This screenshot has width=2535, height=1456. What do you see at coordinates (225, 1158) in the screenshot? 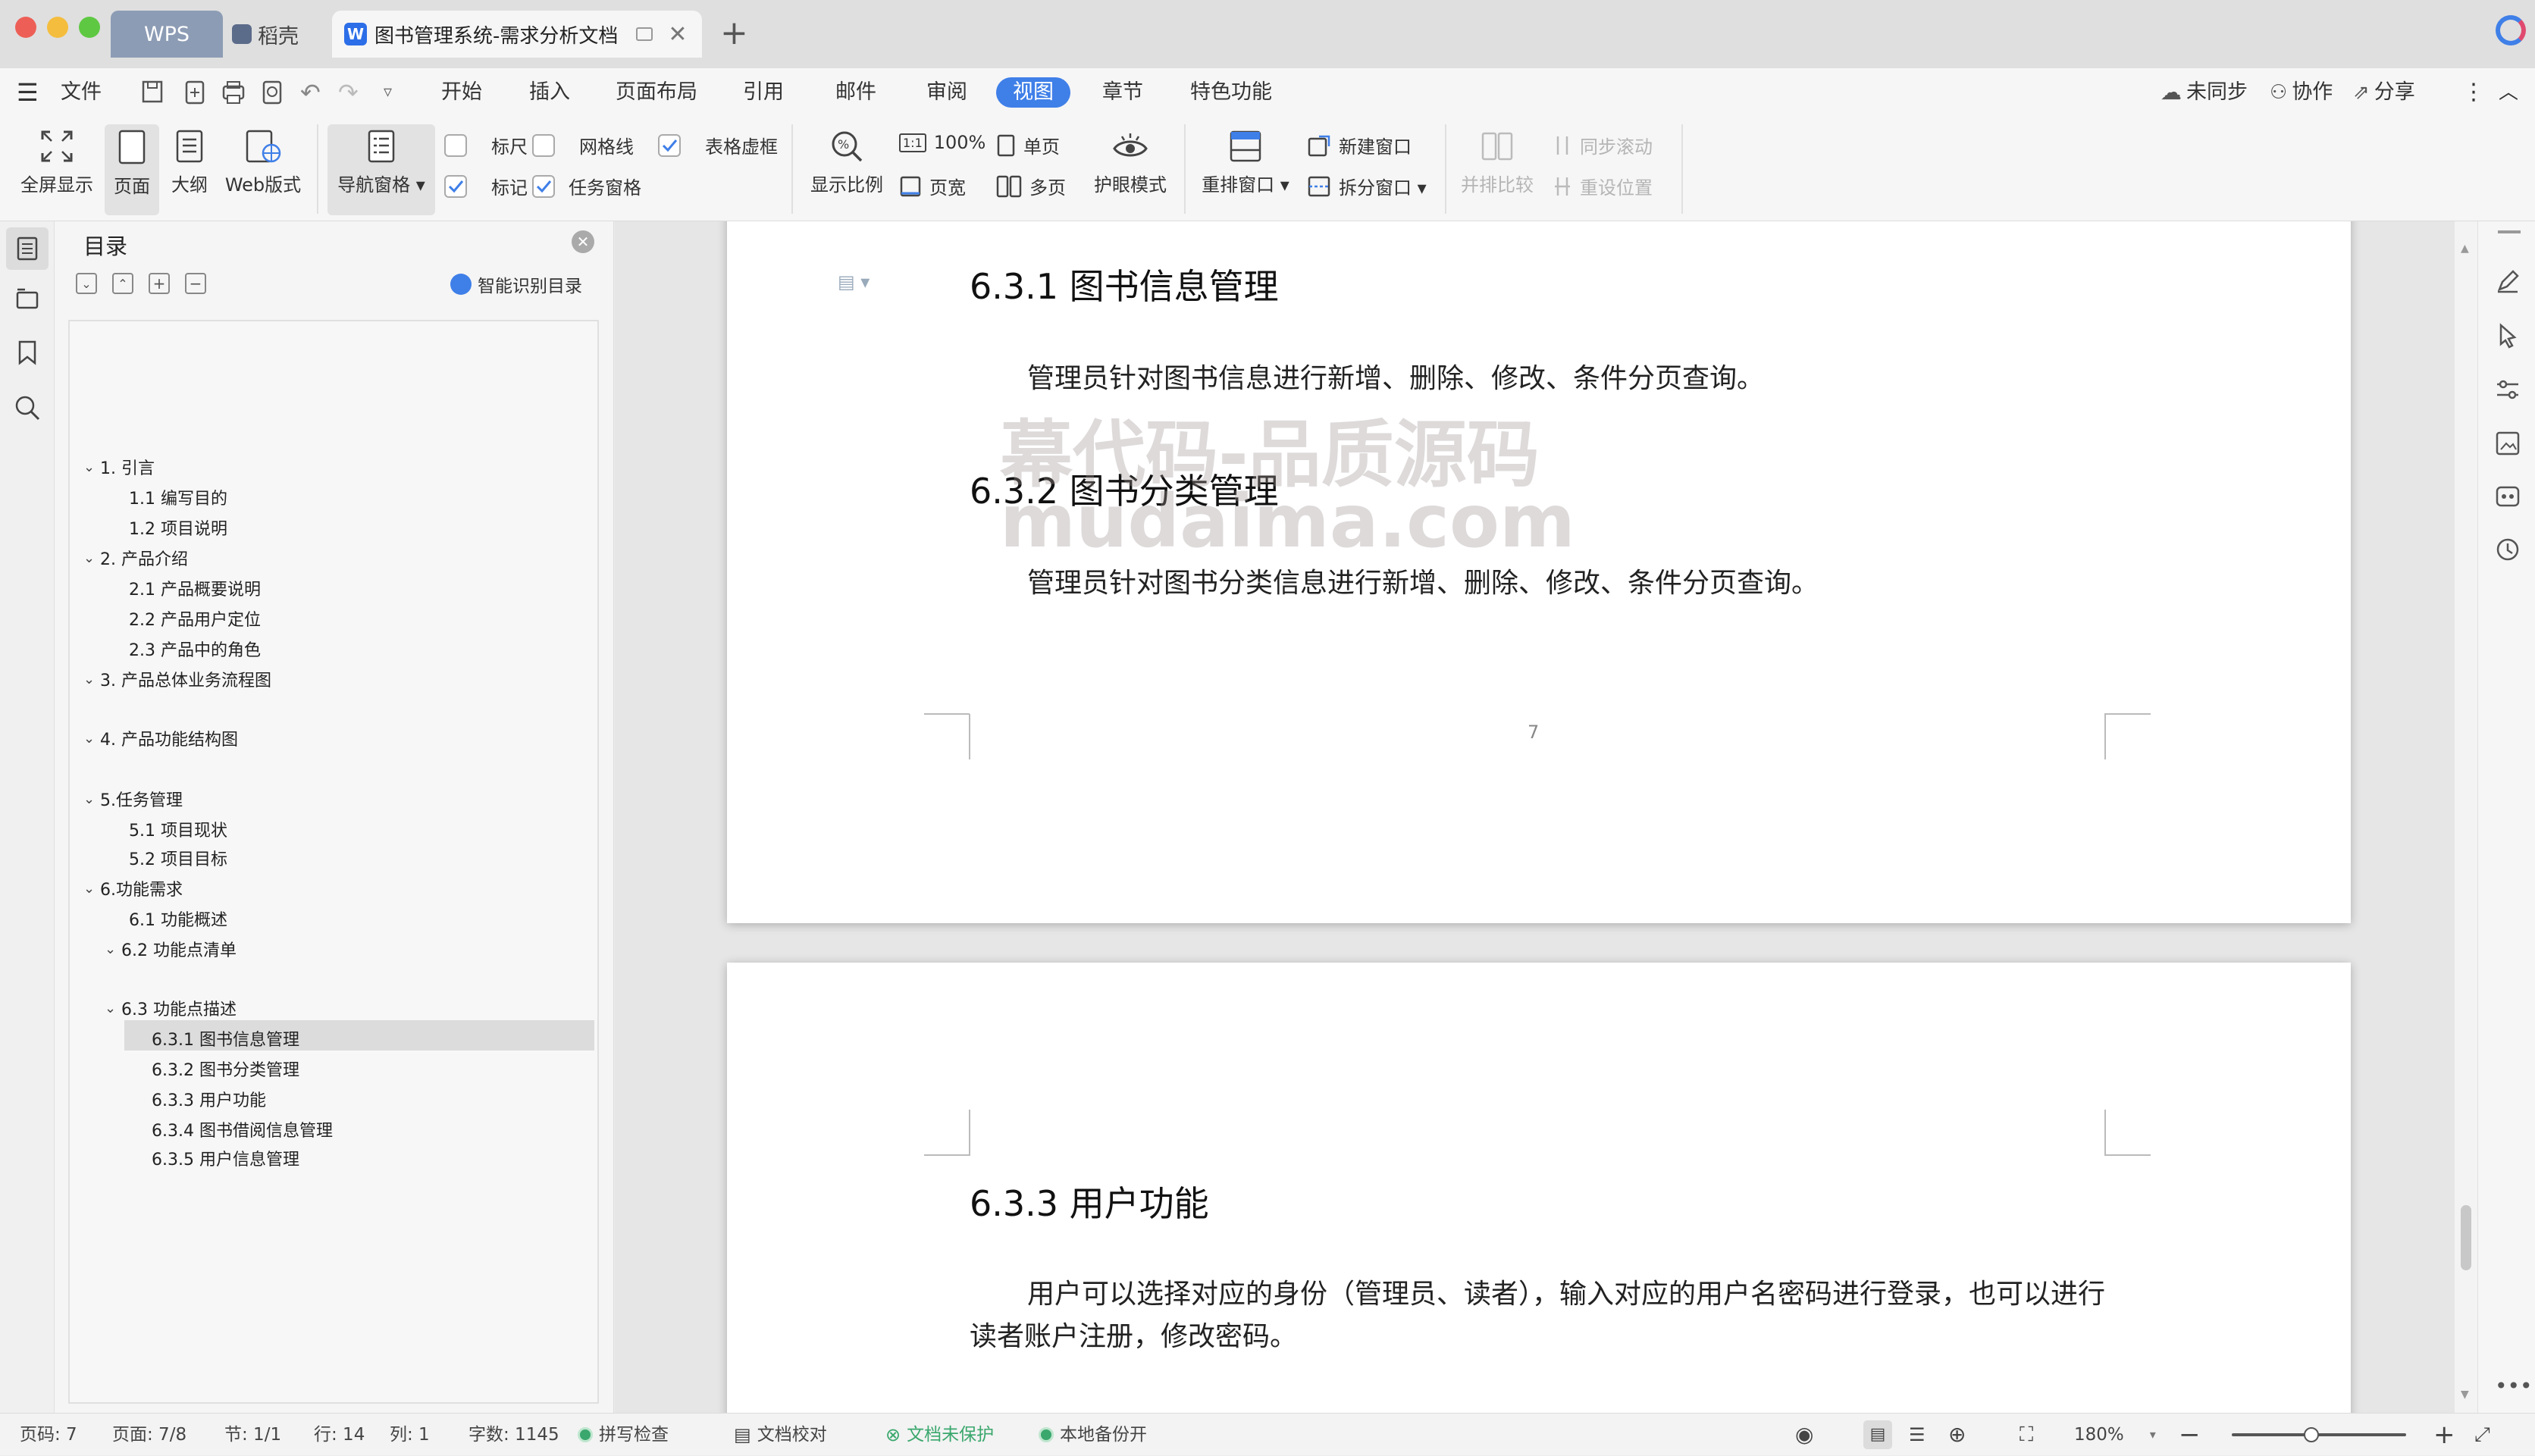
I see `toc-item: 6.3.5 用户信息管理` at bounding box center [225, 1158].